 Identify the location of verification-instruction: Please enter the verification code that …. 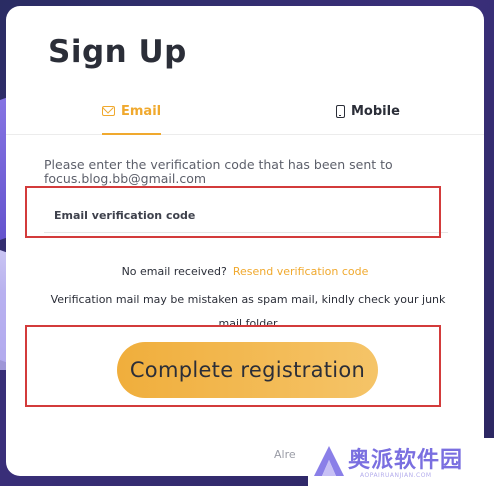
(218, 171).